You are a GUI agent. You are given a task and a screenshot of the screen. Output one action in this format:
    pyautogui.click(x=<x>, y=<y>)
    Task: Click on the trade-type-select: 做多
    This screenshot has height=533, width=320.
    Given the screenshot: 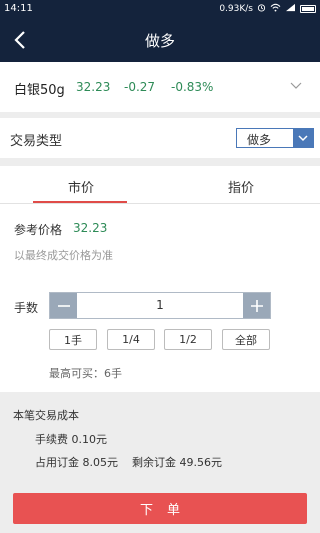 What is the action you would take?
    pyautogui.click(x=275, y=138)
    